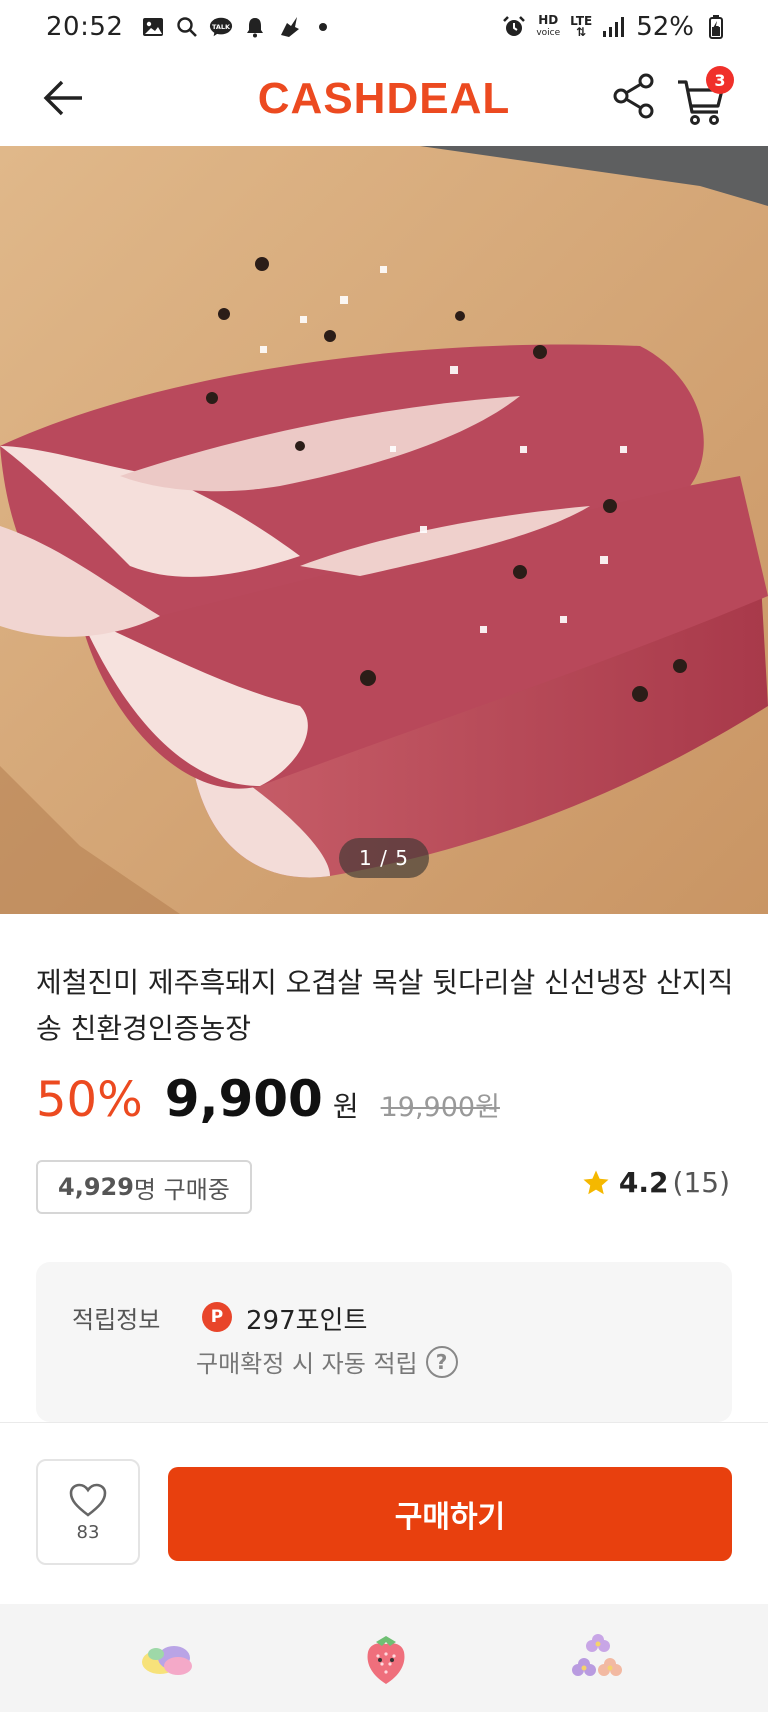 The height and width of the screenshot is (1712, 768). What do you see at coordinates (598, 1658) in the screenshot?
I see `flower-icon` at bounding box center [598, 1658].